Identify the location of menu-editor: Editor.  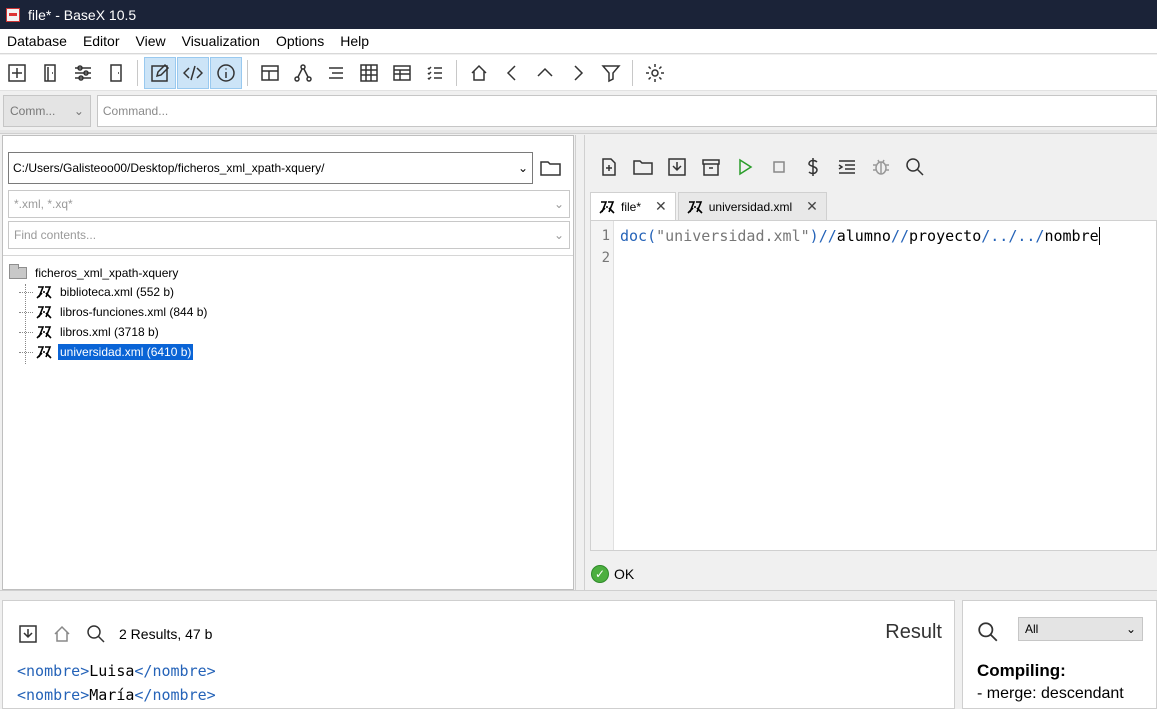
(101, 41).